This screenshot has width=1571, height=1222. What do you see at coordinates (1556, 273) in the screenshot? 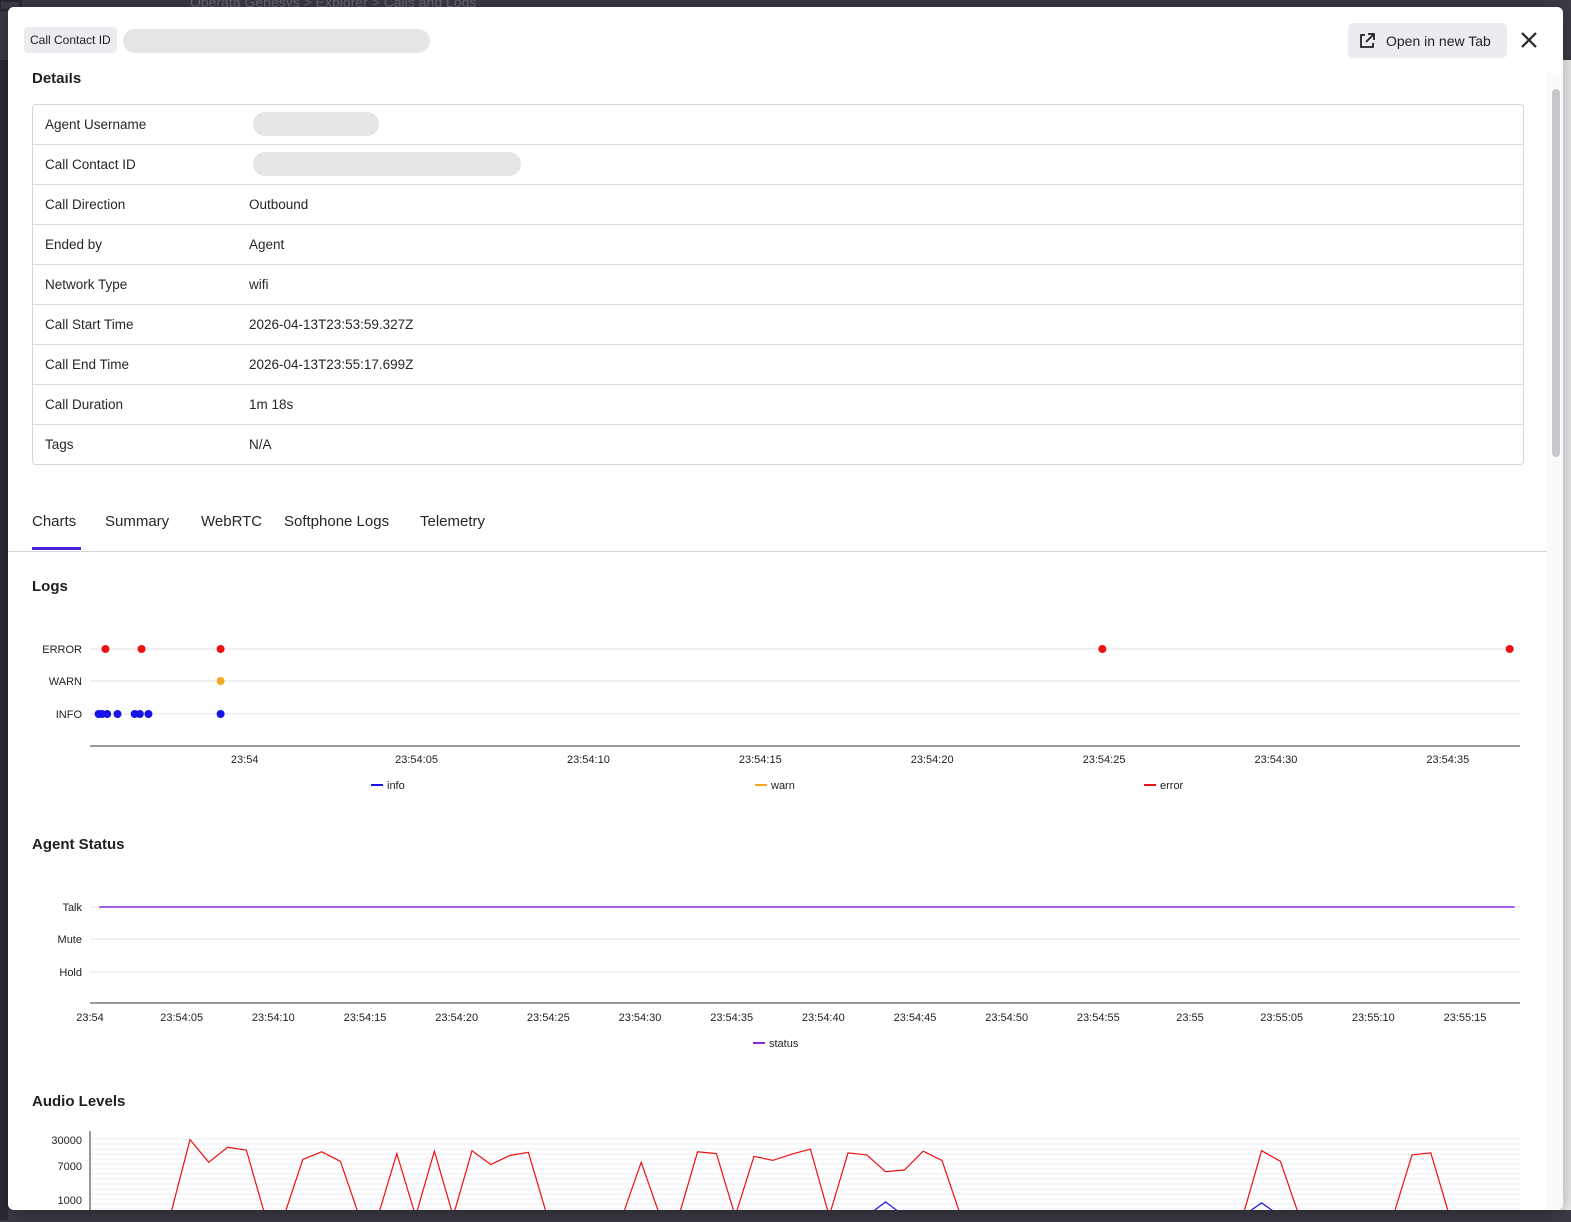
I see `scrollbar-thumb` at bounding box center [1556, 273].